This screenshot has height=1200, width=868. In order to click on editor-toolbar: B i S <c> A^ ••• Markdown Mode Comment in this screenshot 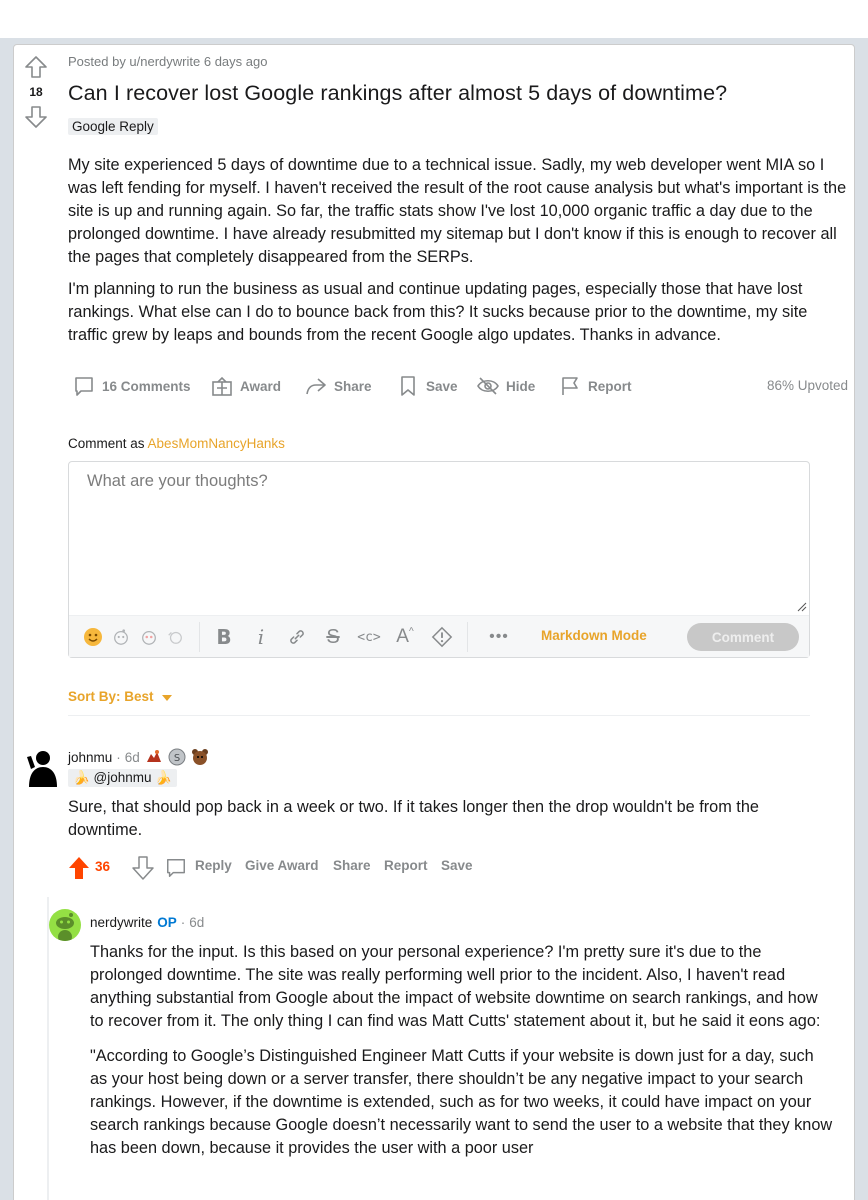, I will do `click(439, 636)`.